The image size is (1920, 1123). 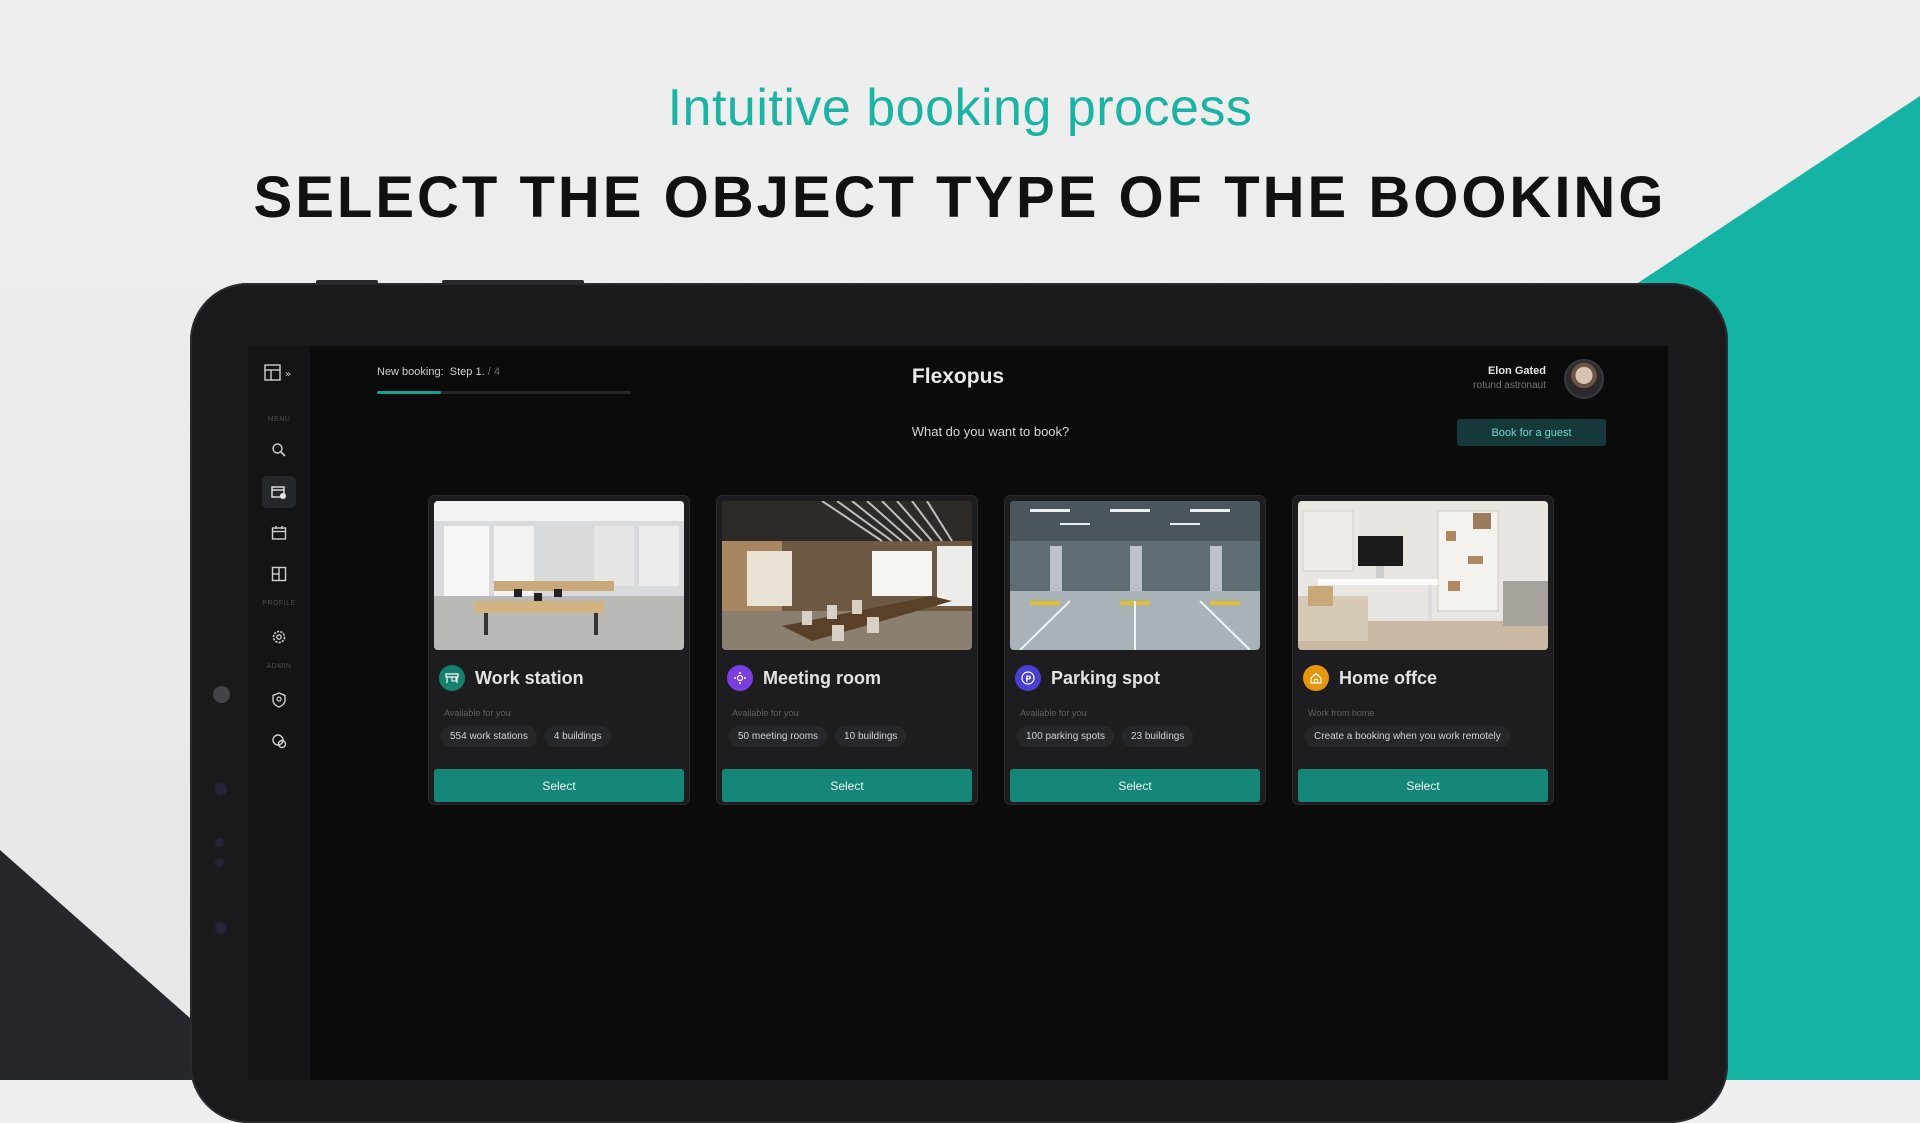 What do you see at coordinates (279, 603) in the screenshot?
I see `sidebar-section-profile: PROFILE` at bounding box center [279, 603].